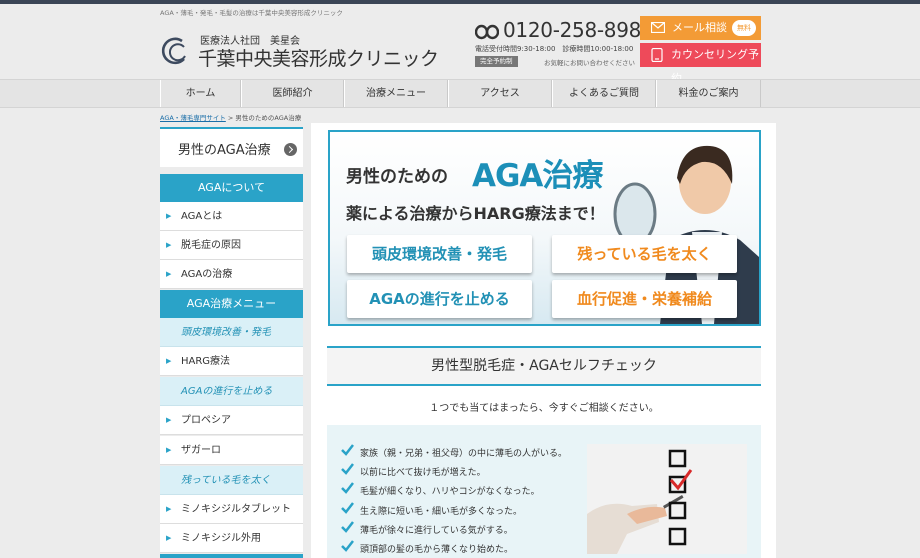 The width and height of the screenshot is (920, 558). I want to click on sidebar-category-menu: AGA治療メニュー, so click(231, 304).